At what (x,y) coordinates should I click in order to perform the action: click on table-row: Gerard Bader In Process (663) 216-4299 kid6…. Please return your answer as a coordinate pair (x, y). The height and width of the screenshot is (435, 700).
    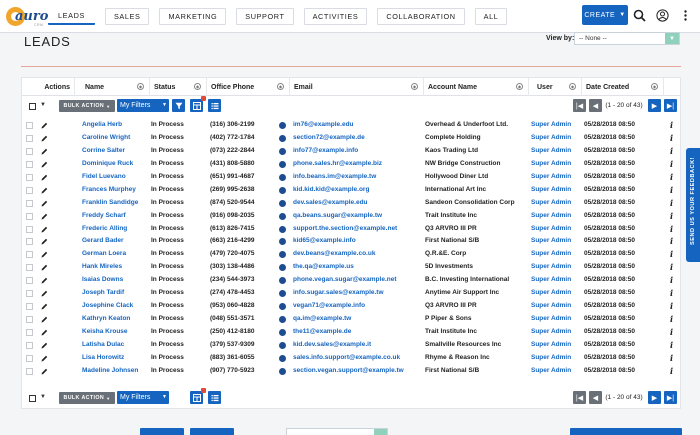
    Looking at the image, I should click on (351, 241).